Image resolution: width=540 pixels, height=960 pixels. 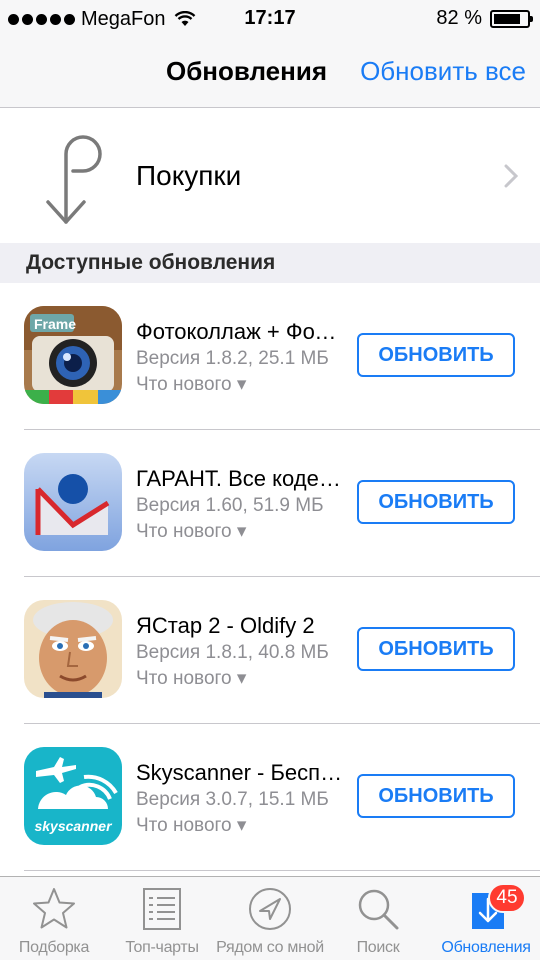 What do you see at coordinates (443, 71) in the screenshot?
I see `update-all-button: Обновить все` at bounding box center [443, 71].